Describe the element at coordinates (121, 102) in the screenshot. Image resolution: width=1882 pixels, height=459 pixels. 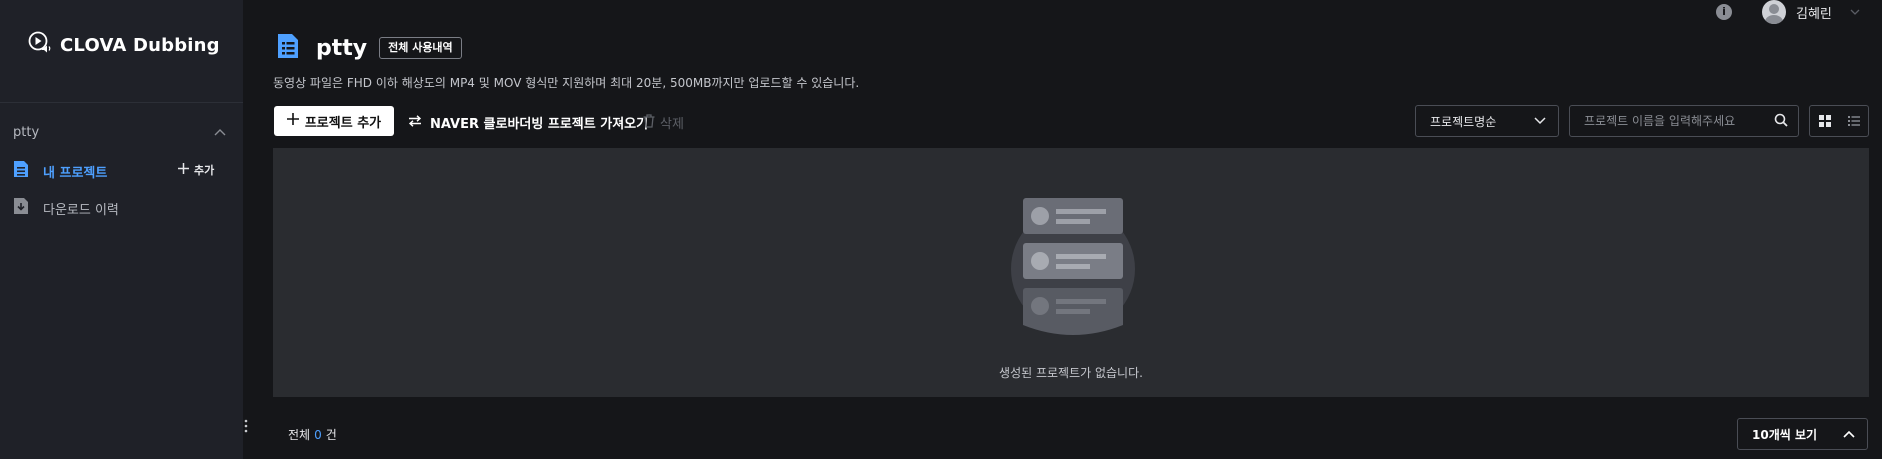
I see `sidebar-divider` at that location.